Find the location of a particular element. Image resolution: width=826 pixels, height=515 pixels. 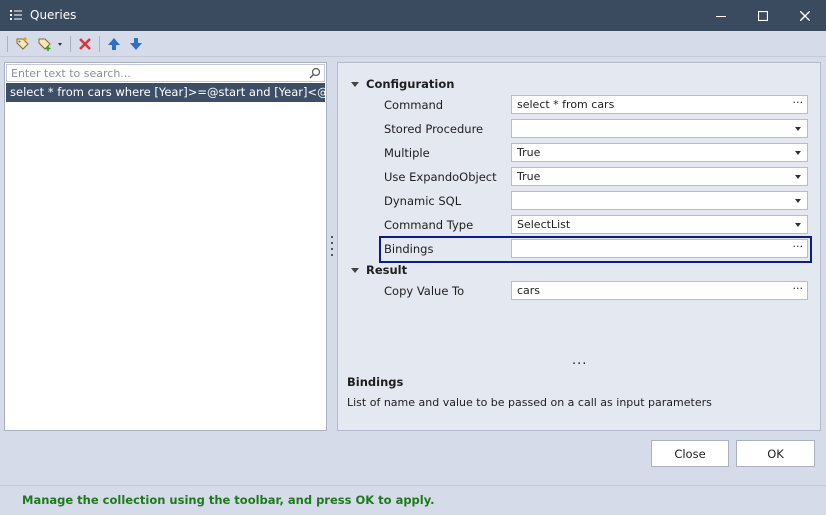

search-input is located at coordinates (156, 73).